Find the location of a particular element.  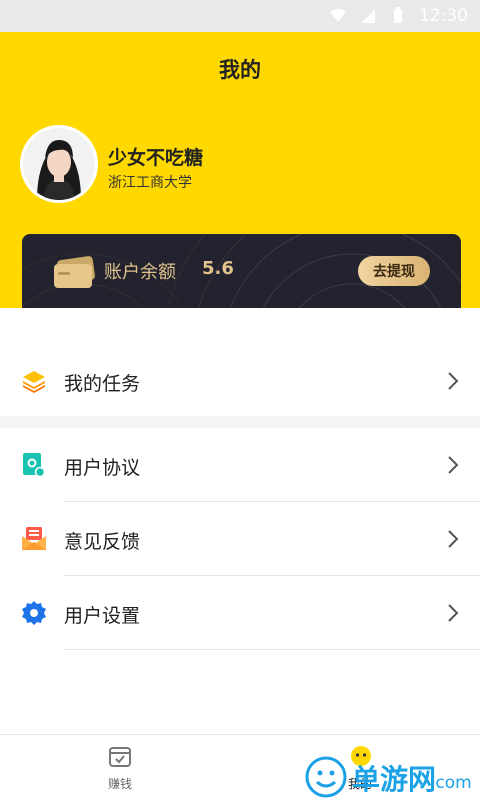

menu-label-tasks: 我的任务 is located at coordinates (102, 384).